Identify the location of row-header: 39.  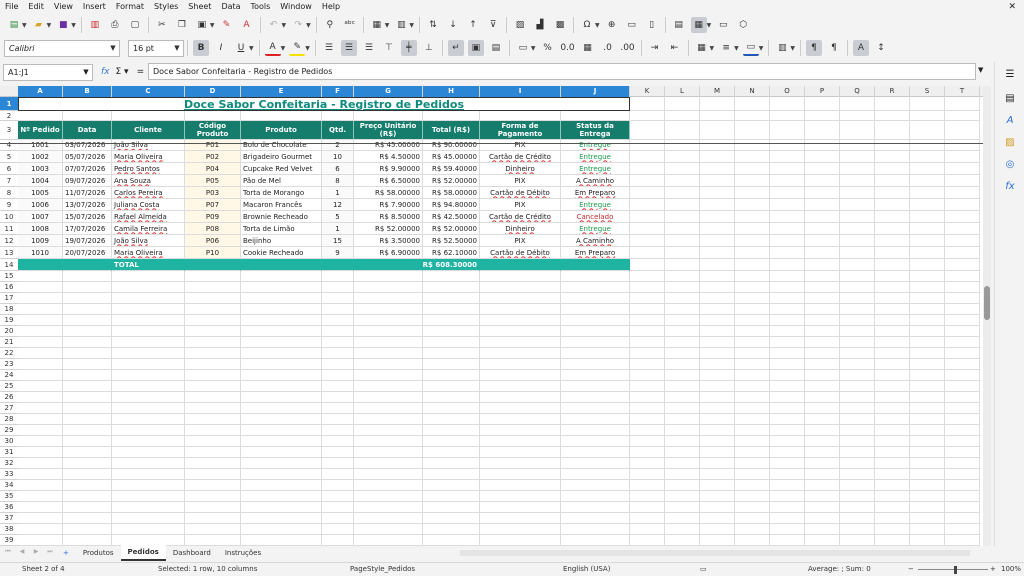
(9, 540).